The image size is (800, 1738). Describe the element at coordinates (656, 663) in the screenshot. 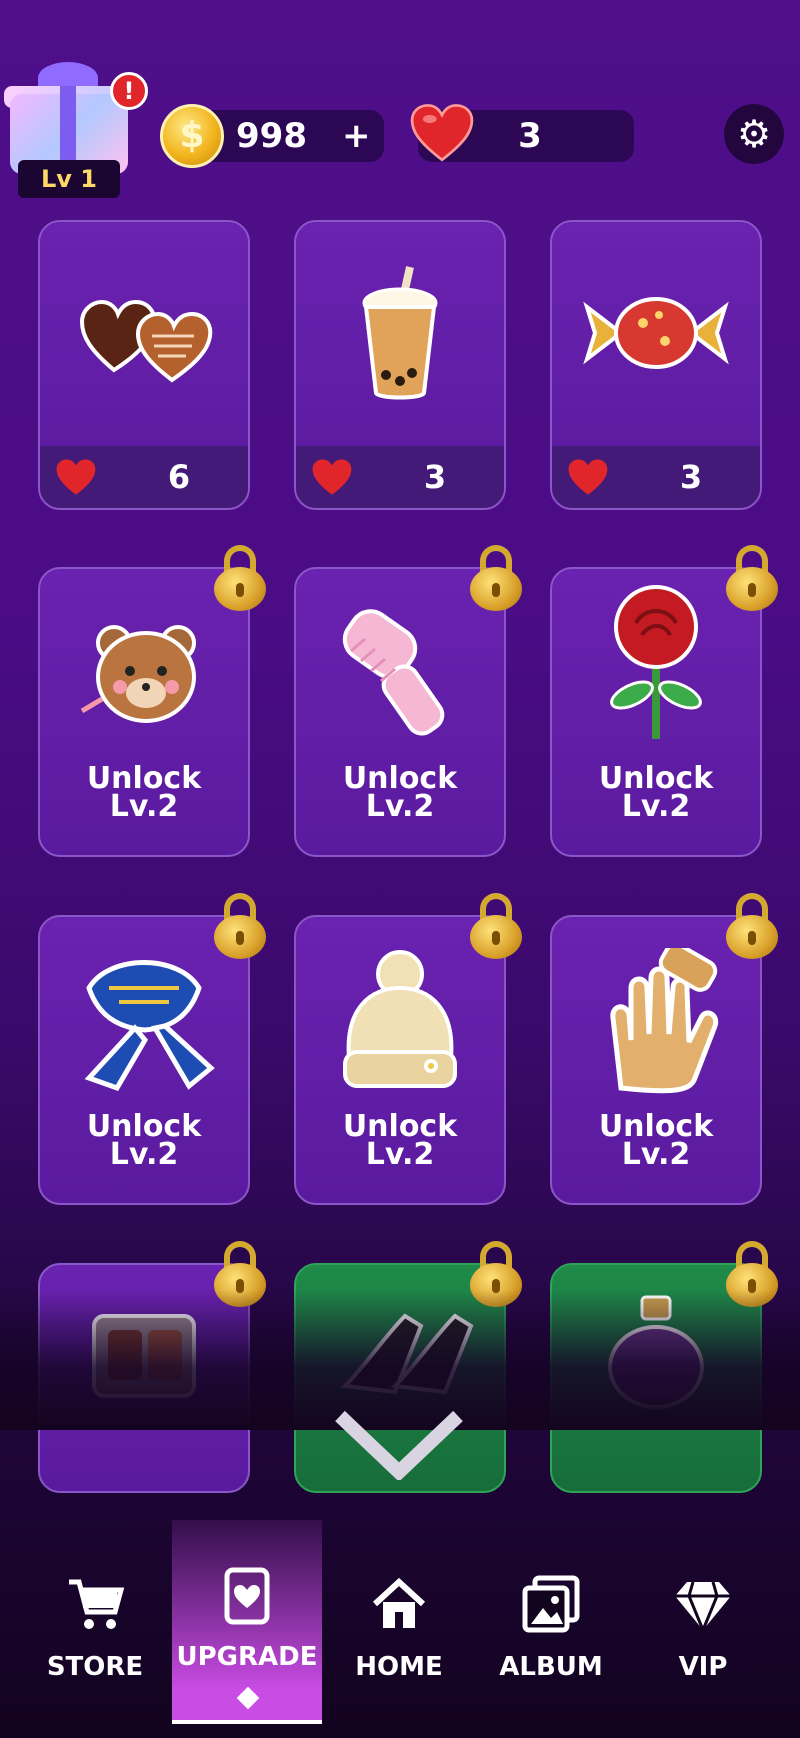

I see `red-rose-icon` at that location.